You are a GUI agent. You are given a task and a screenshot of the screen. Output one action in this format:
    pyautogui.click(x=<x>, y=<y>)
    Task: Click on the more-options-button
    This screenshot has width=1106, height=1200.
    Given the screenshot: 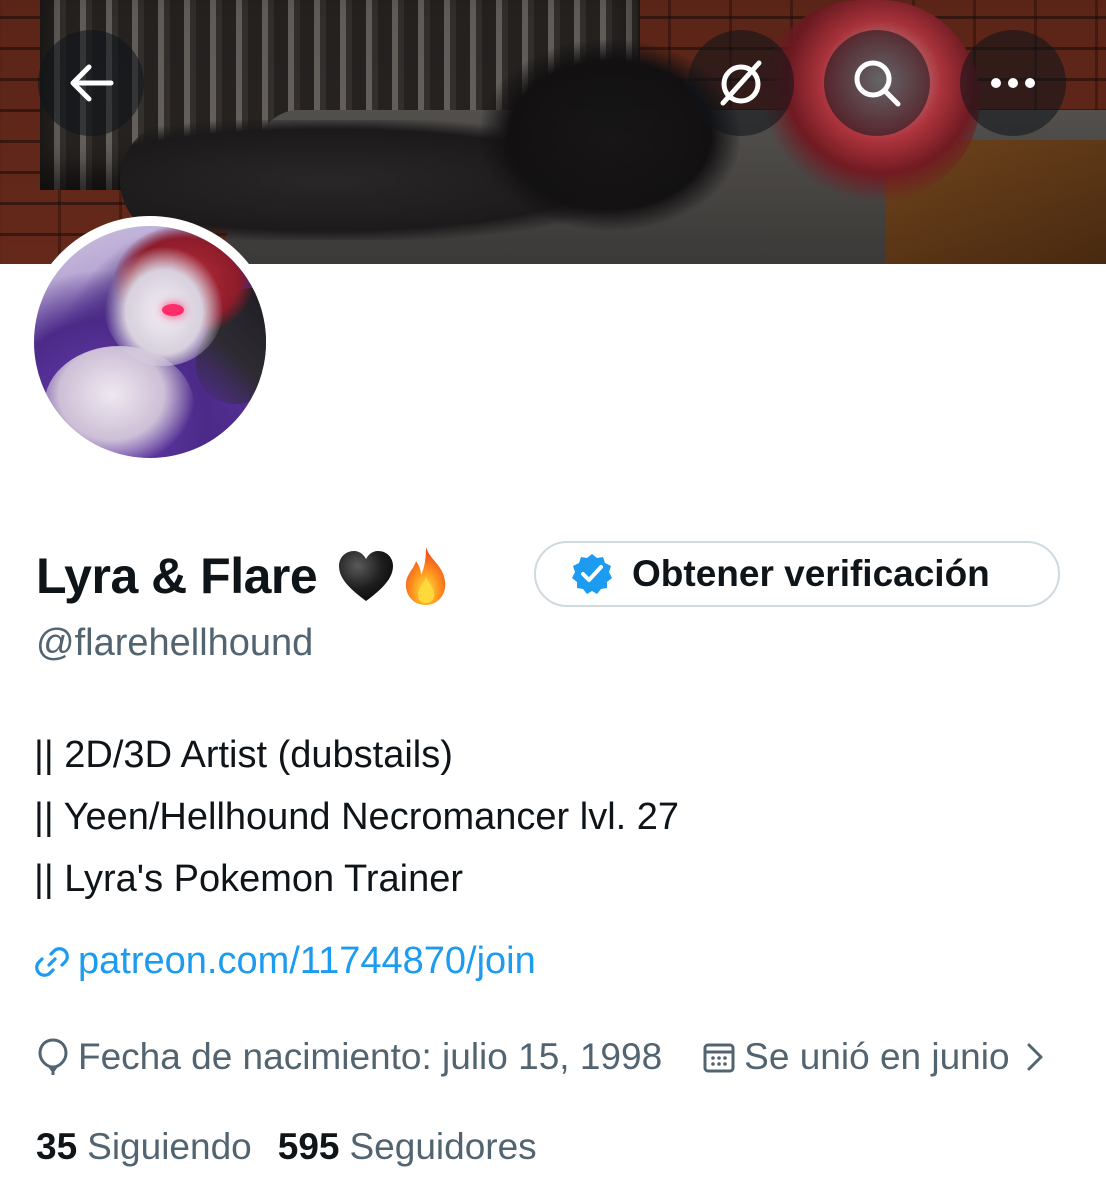 What is the action you would take?
    pyautogui.click(x=1013, y=83)
    